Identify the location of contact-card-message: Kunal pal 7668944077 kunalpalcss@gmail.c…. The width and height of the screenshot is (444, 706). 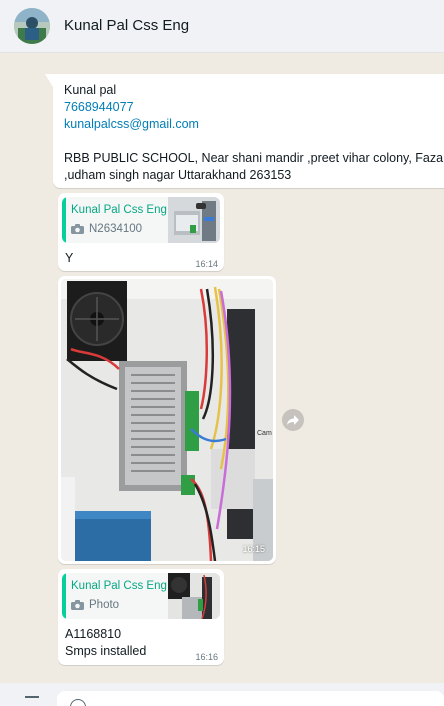
(244, 131).